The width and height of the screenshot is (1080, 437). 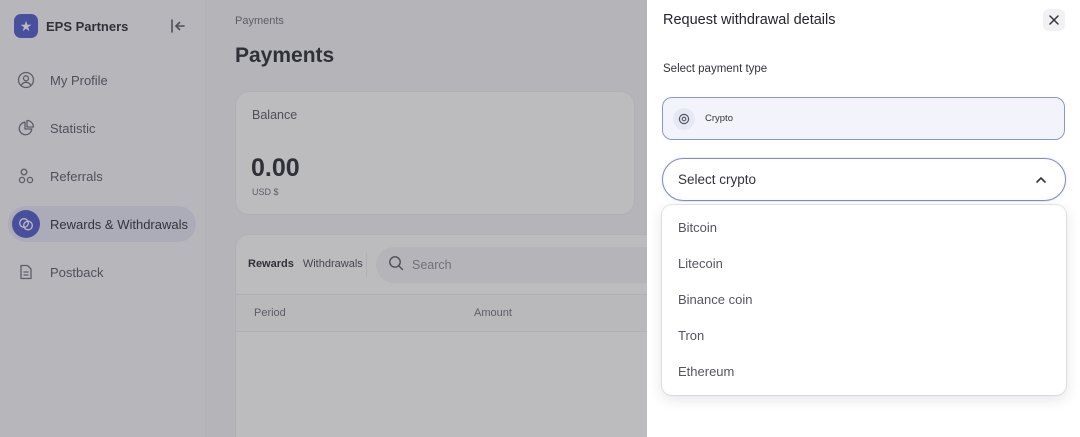 I want to click on option-litecoin: Litecoin, so click(x=864, y=263).